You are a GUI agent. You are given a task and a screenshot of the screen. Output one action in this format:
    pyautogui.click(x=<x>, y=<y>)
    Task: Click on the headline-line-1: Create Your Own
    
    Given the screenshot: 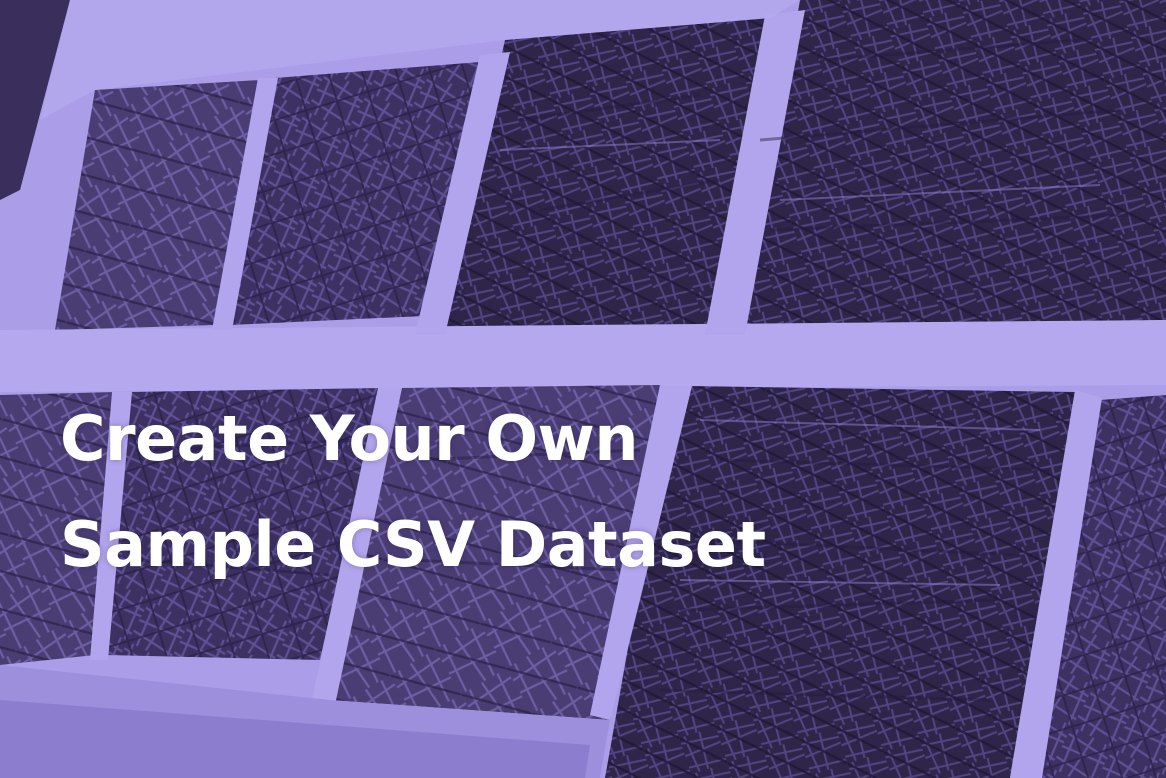 What is the action you would take?
    pyautogui.click(x=349, y=438)
    